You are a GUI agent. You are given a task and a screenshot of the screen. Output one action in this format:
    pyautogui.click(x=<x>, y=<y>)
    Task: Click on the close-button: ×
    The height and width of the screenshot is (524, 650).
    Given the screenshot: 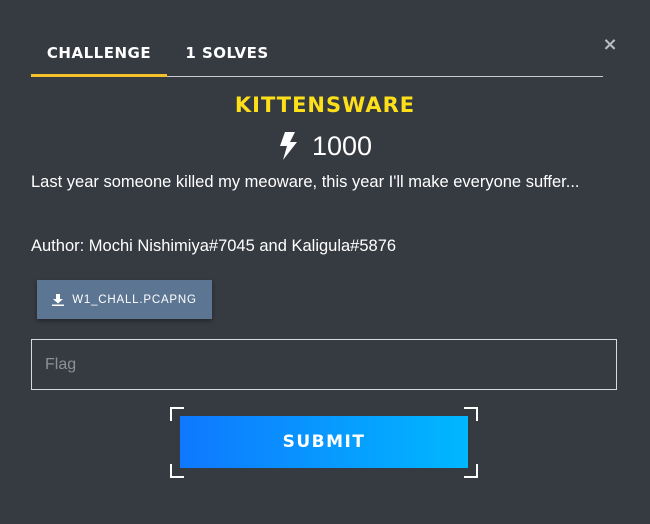 What is the action you would take?
    pyautogui.click(x=610, y=45)
    